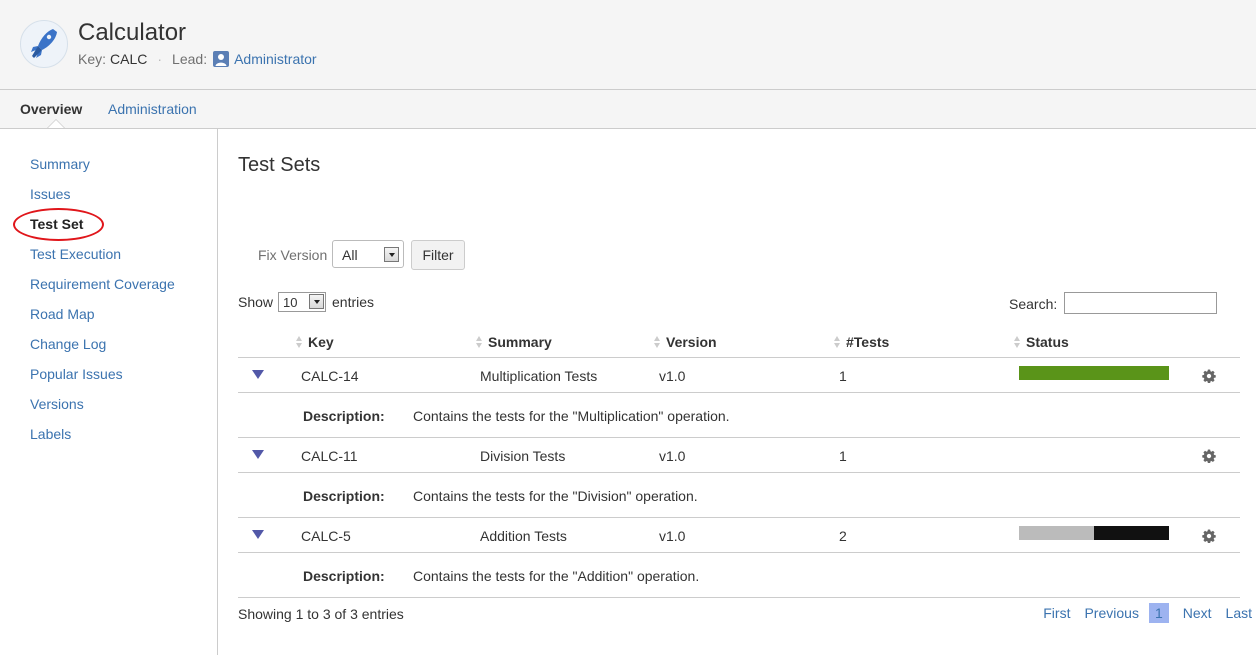 Image resolution: width=1256 pixels, height=655 pixels. Describe the element at coordinates (628, 109) in the screenshot. I see `project-nav: Overview Administration` at that location.